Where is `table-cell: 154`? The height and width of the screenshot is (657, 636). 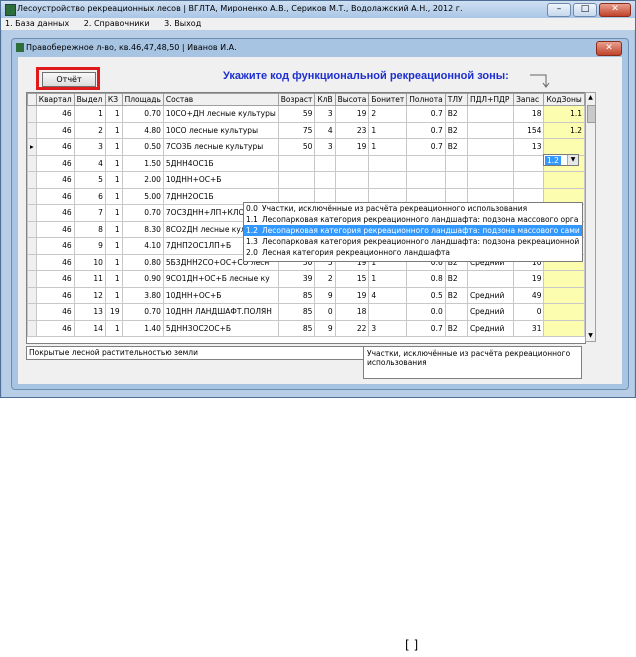
table-cell: 154 is located at coordinates (529, 130).